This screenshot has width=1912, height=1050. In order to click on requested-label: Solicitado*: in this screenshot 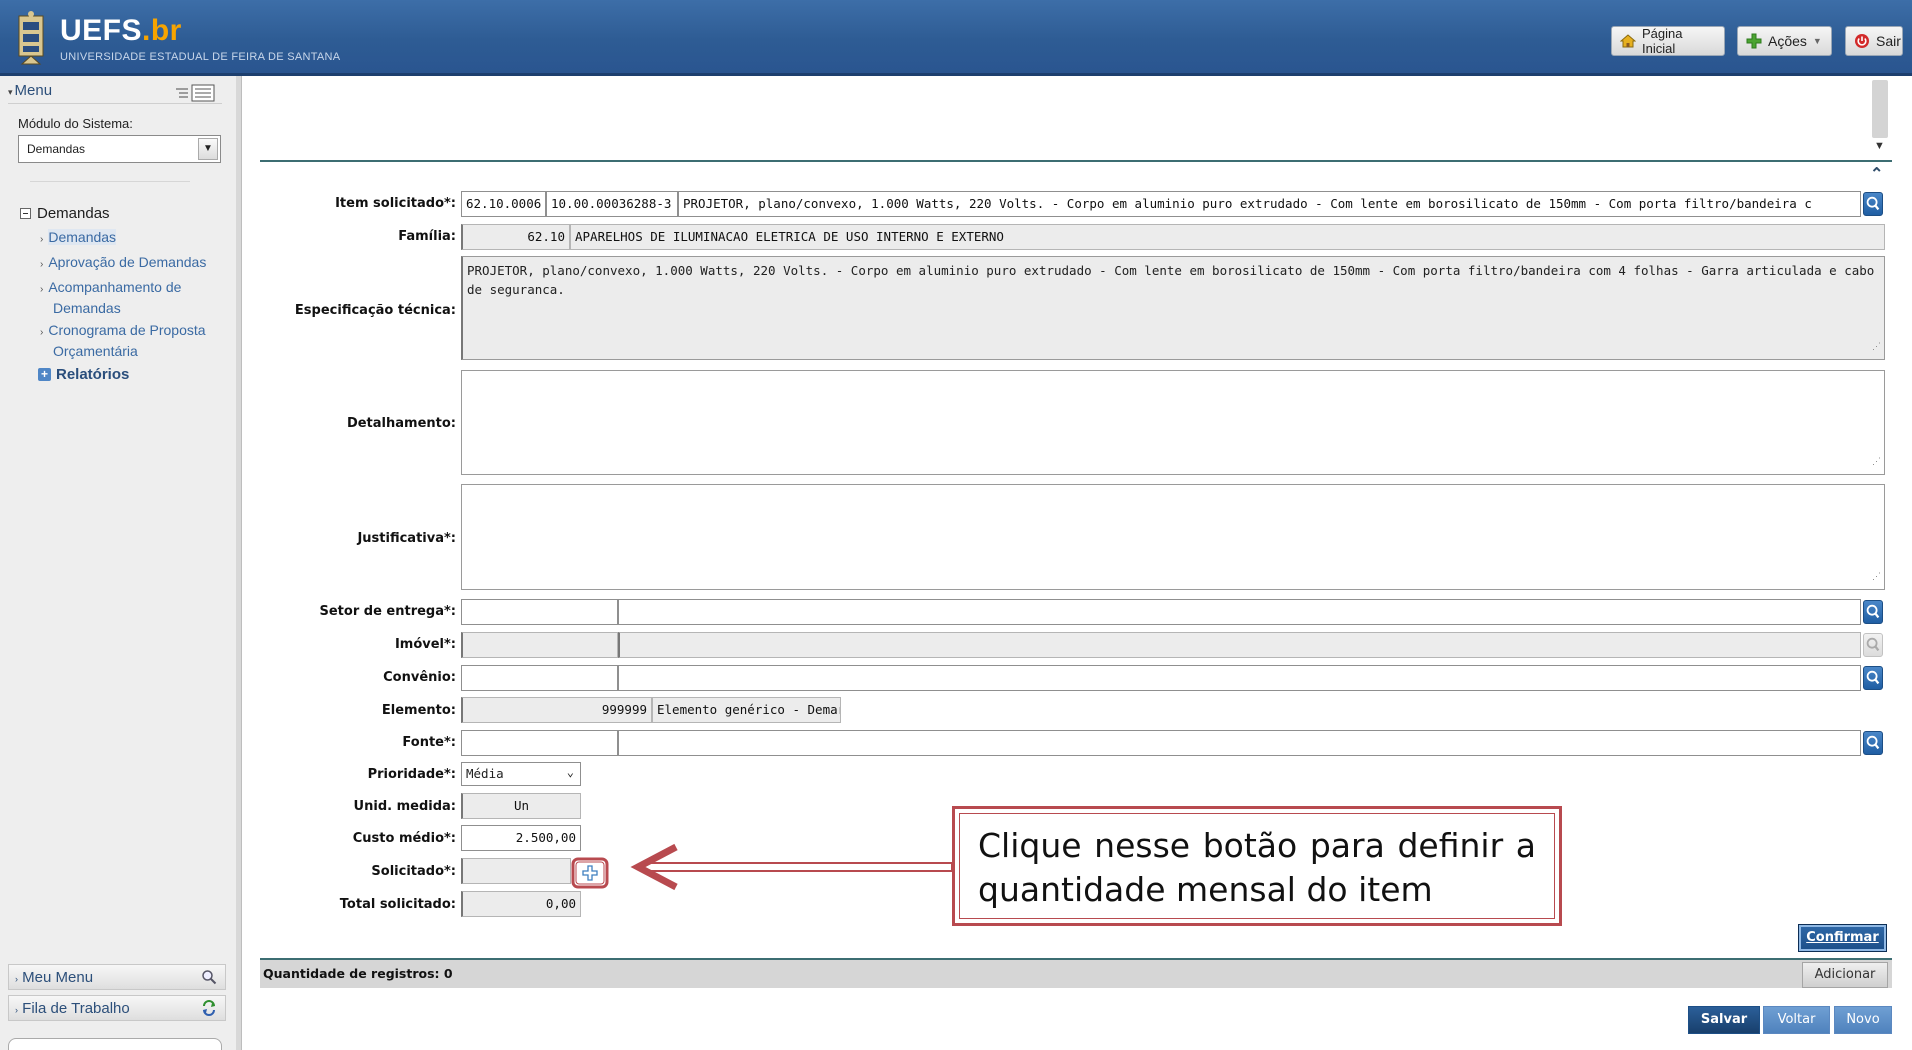, I will do `click(413, 871)`.